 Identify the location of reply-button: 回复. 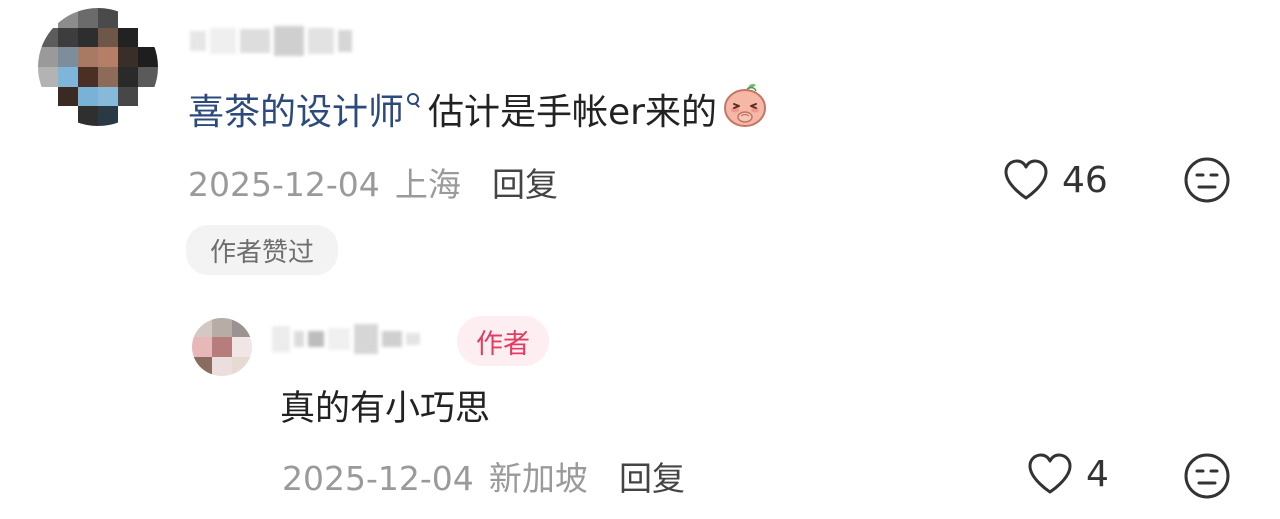
(525, 184).